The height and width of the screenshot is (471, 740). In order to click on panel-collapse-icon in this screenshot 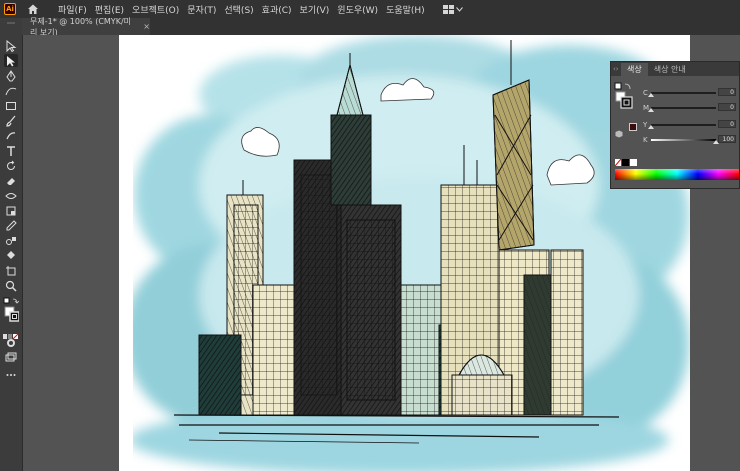, I will do `click(11, 23)`.